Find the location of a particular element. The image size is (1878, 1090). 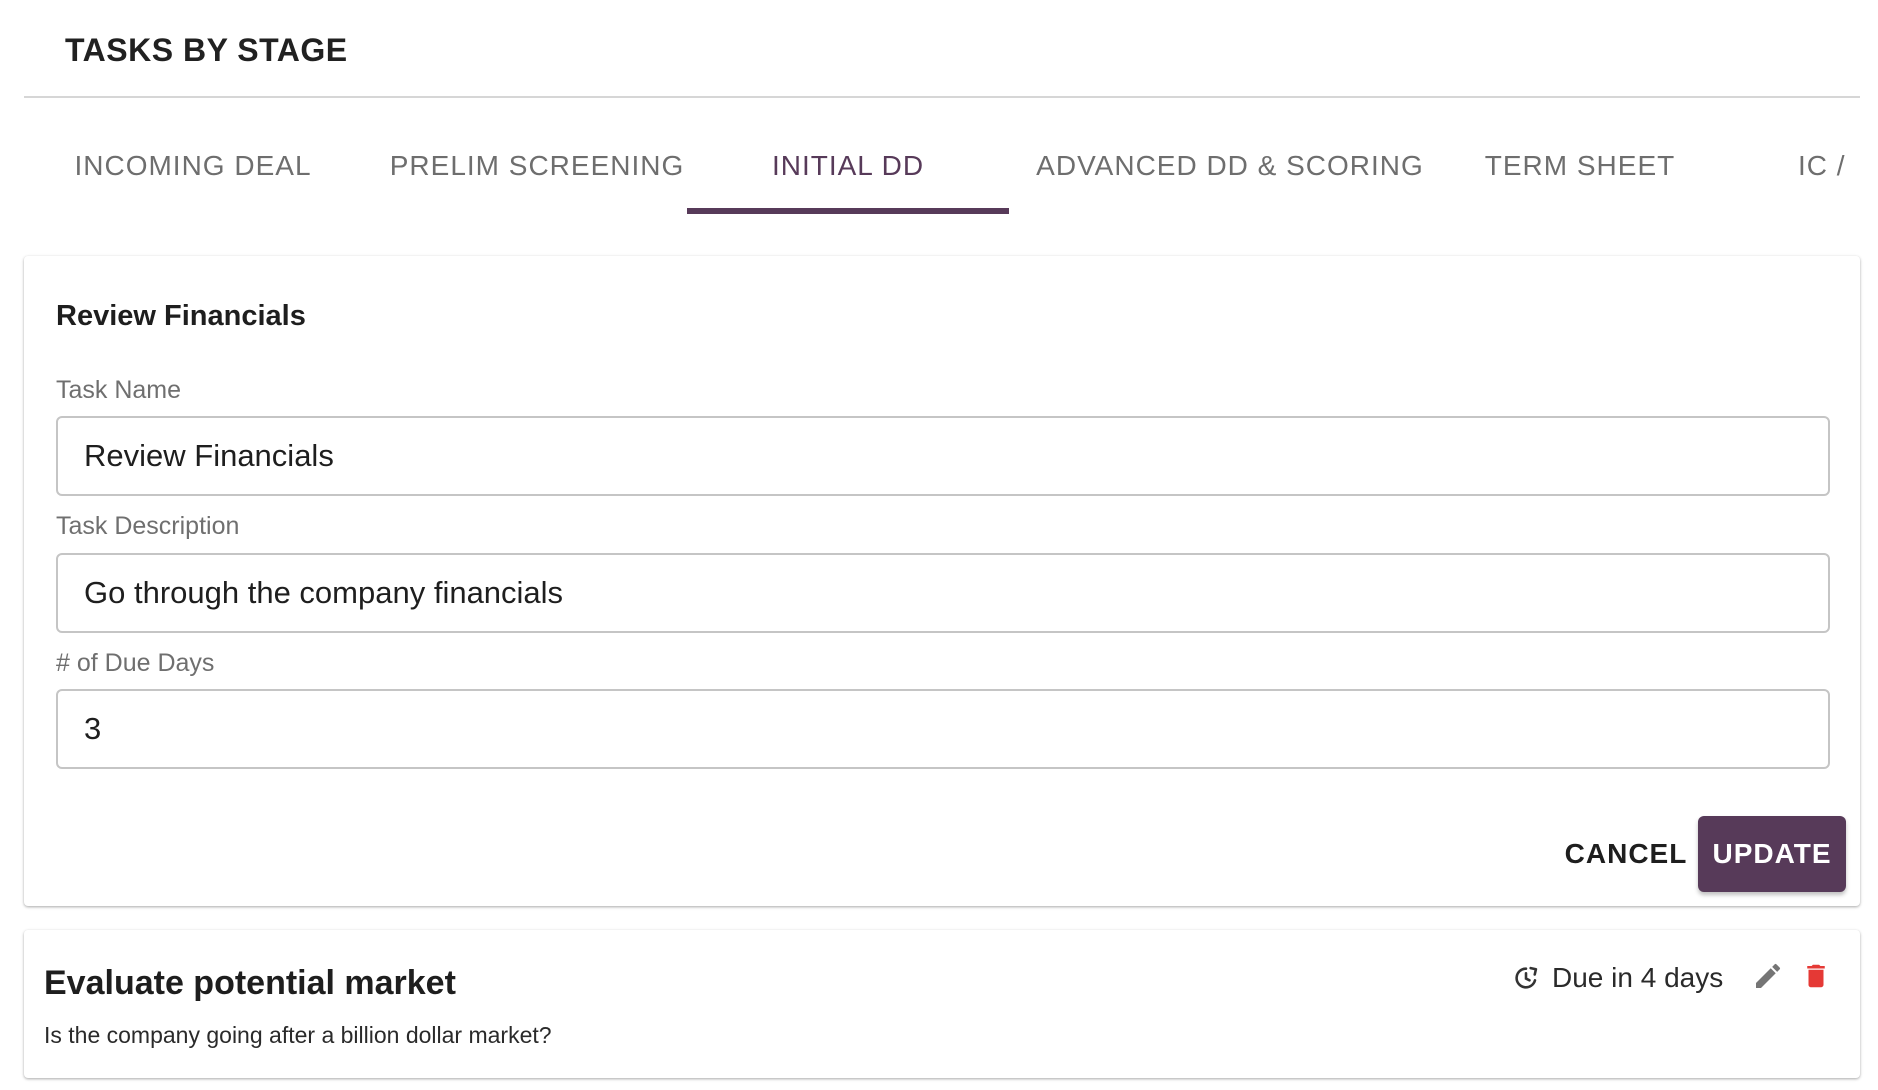

due-indicator: Due in 4 days is located at coordinates (1617, 978).